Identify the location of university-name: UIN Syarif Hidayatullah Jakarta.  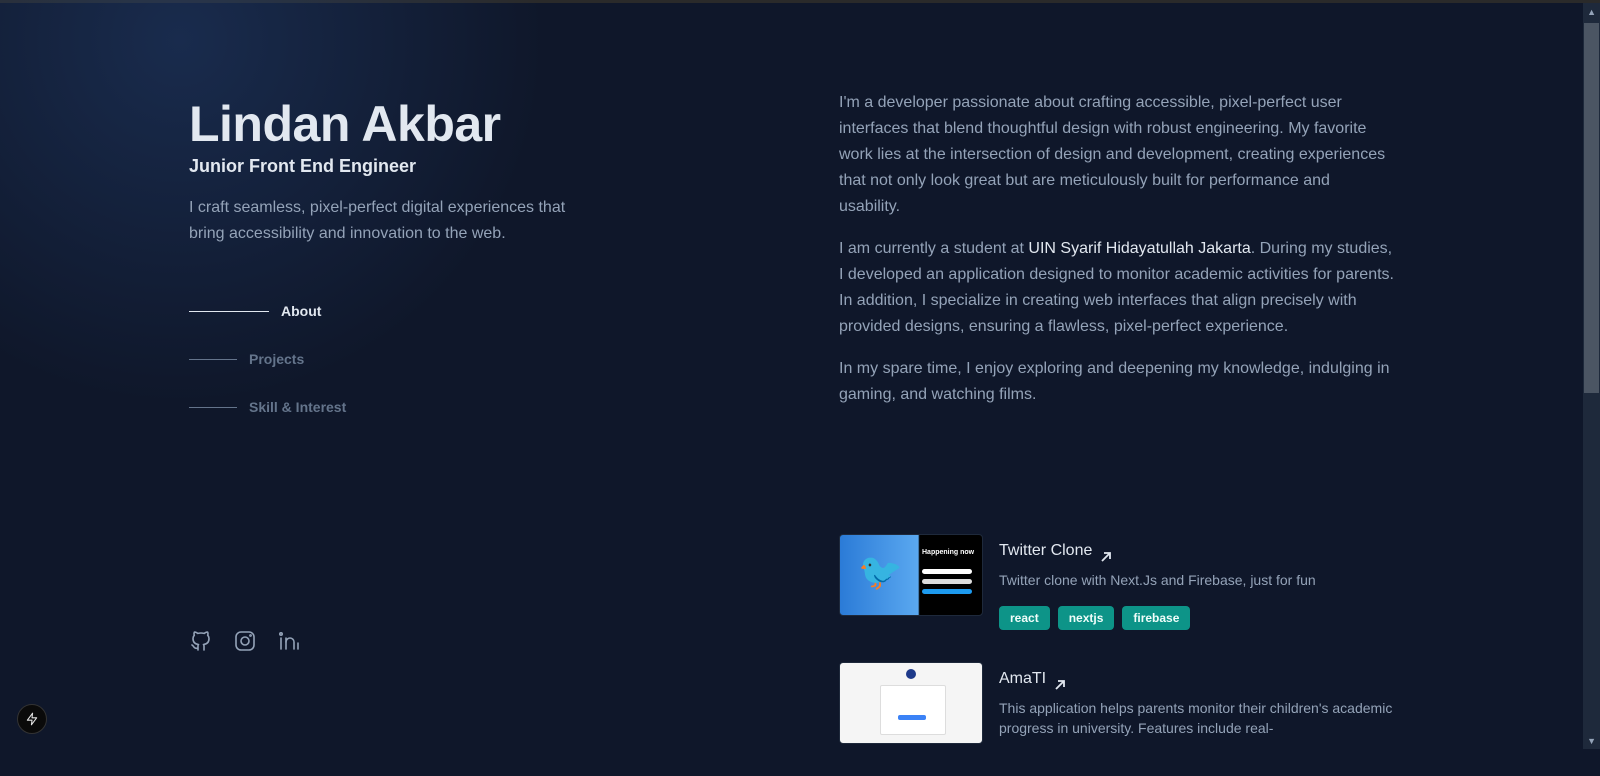
(1139, 248).